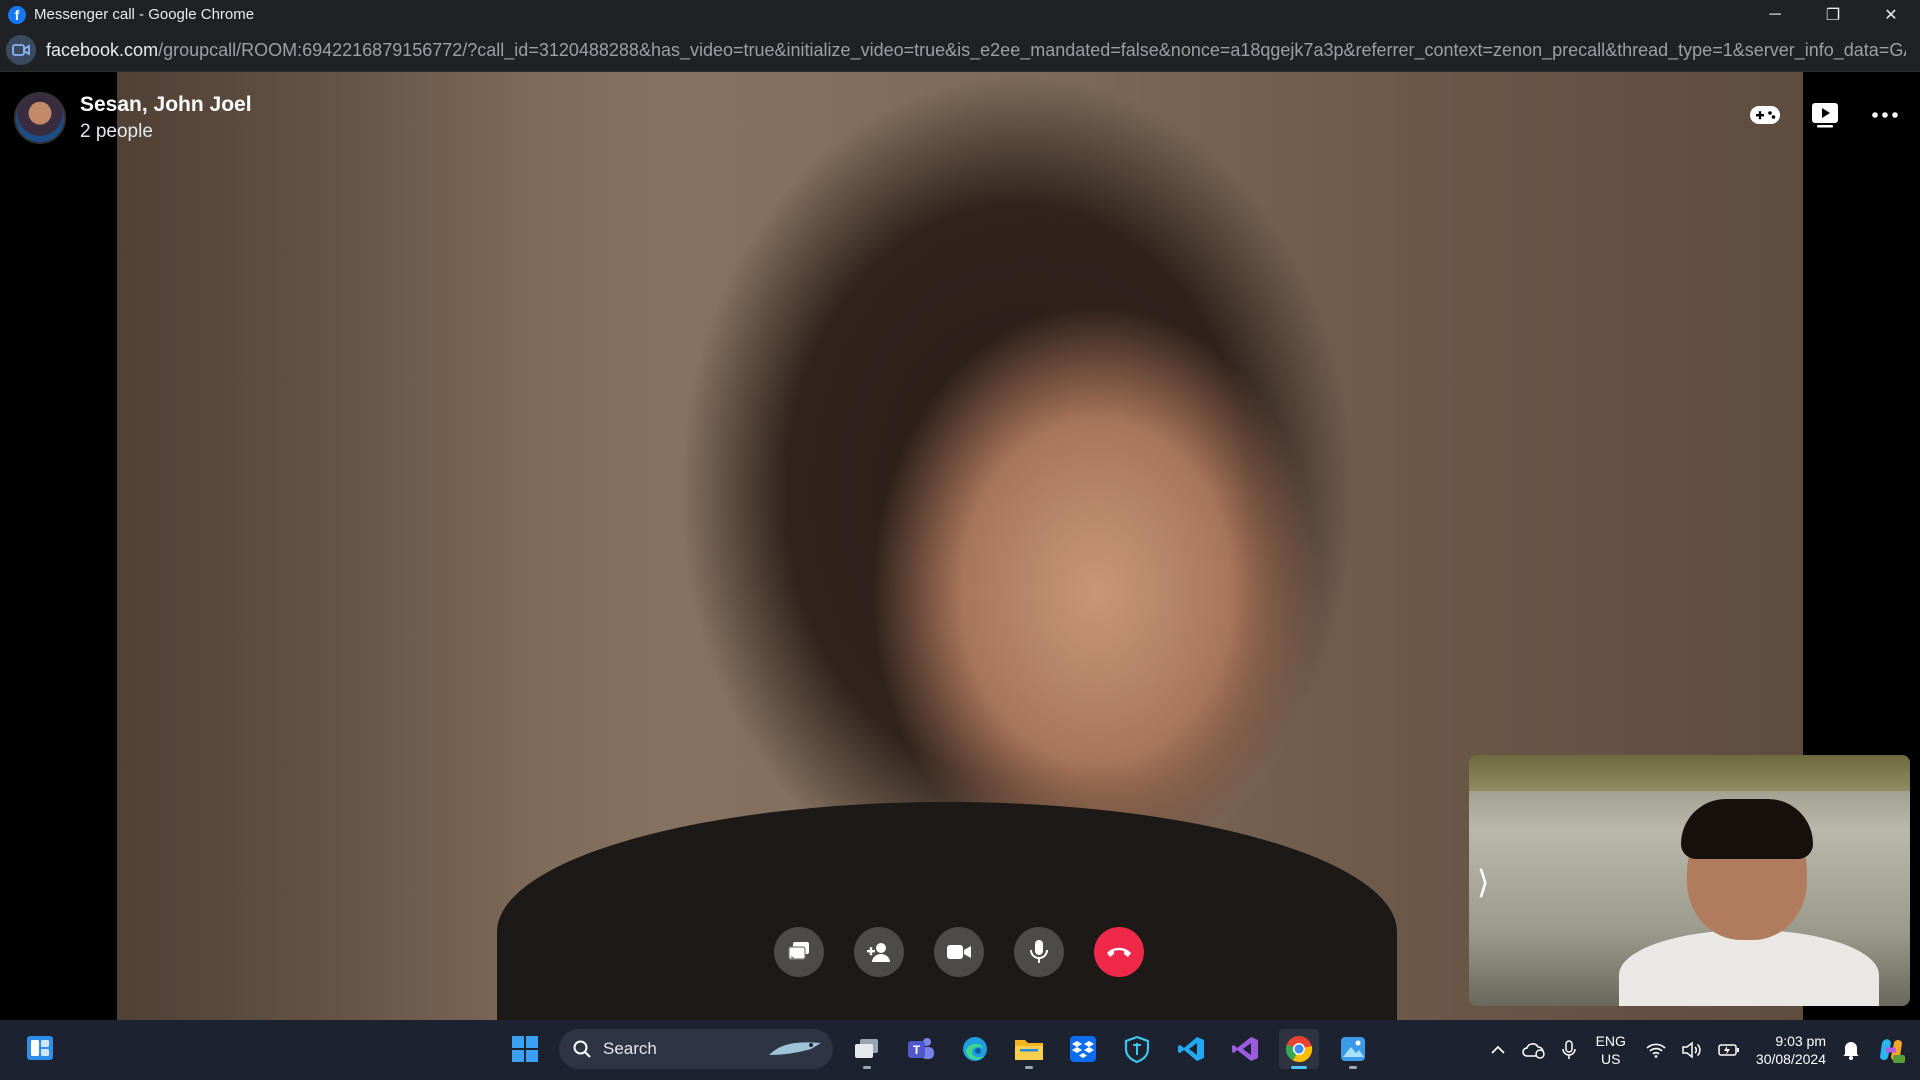  What do you see at coordinates (1611, 1059) in the screenshot?
I see `keyboard-region: US` at bounding box center [1611, 1059].